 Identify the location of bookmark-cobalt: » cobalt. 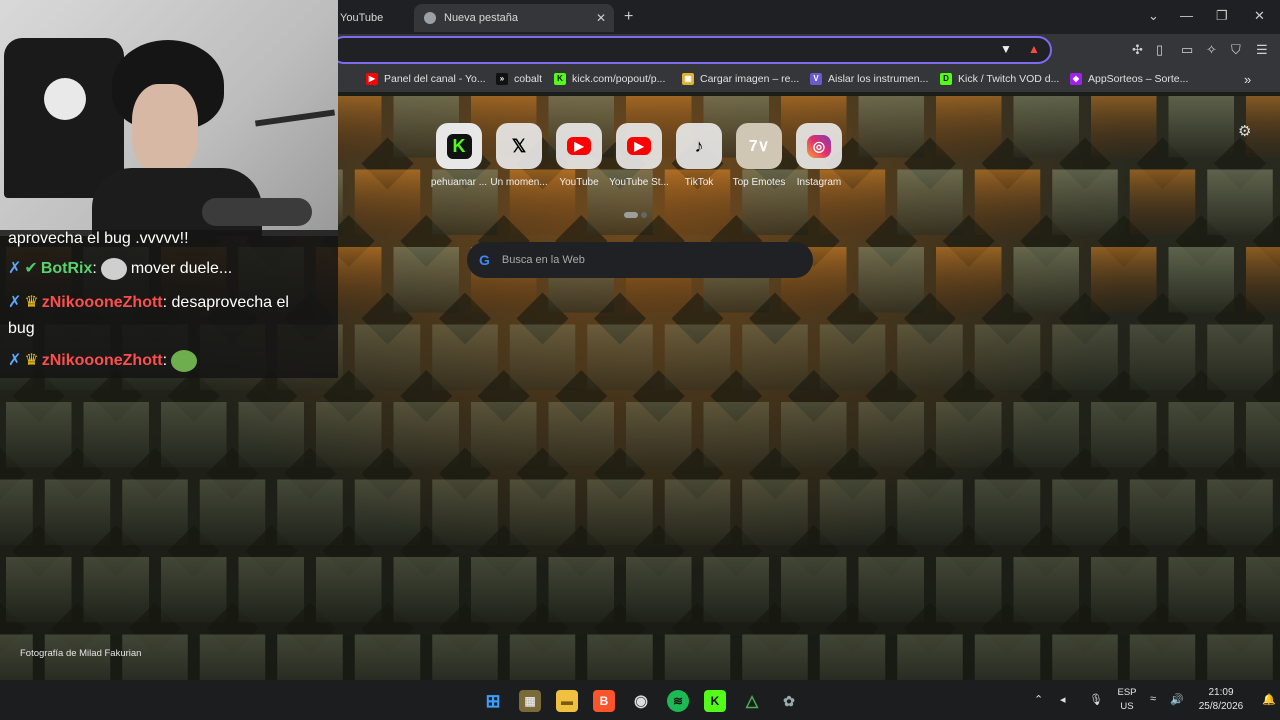
(519, 79).